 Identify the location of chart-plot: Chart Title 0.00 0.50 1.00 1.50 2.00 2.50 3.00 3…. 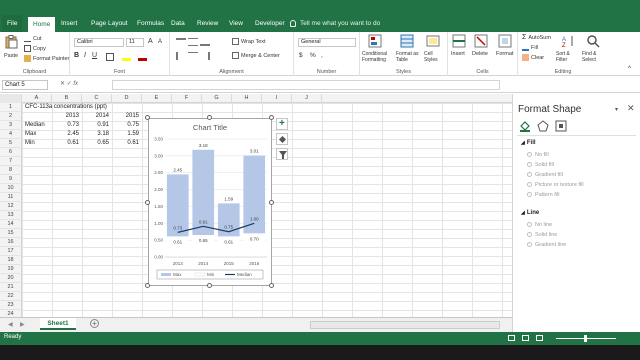
(210, 202).